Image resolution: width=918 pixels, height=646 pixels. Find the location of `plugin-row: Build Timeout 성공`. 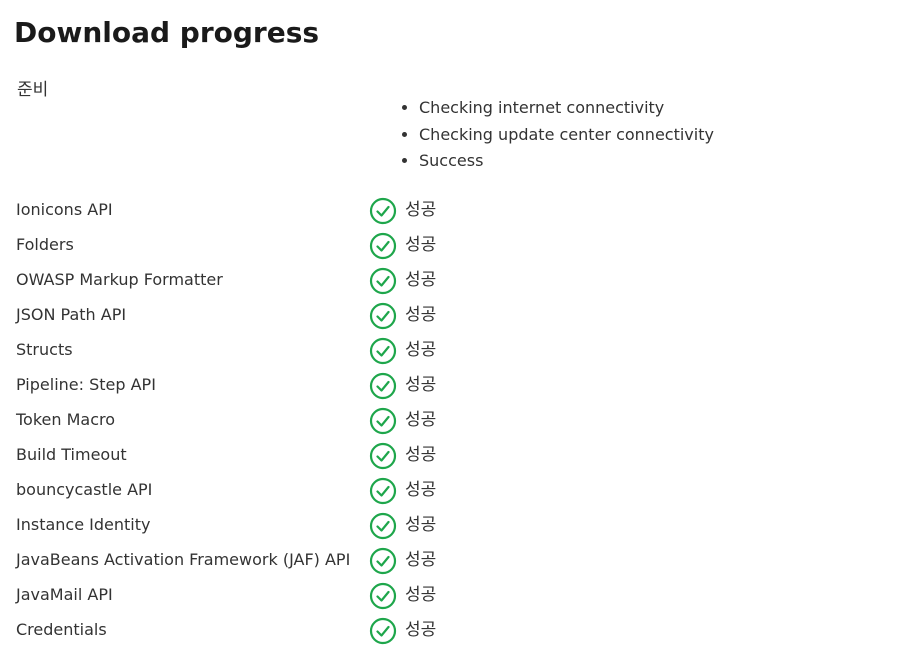

plugin-row: Build Timeout 성공 is located at coordinates (316, 454).